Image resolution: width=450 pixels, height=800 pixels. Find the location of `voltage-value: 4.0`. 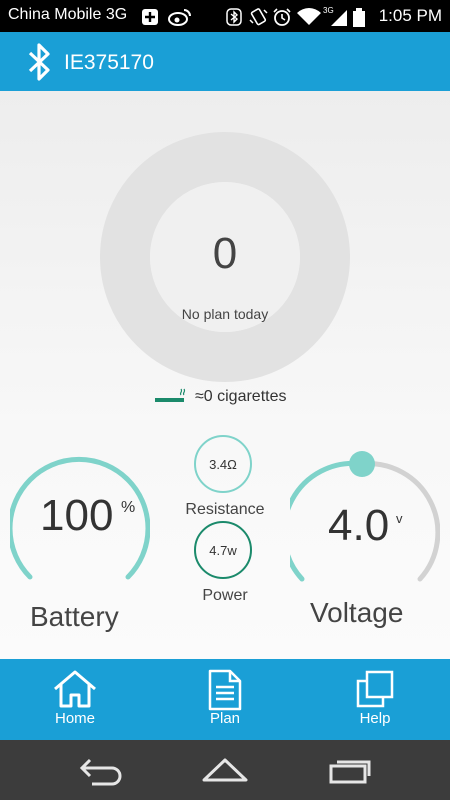

voltage-value: 4.0 is located at coordinates (359, 525).